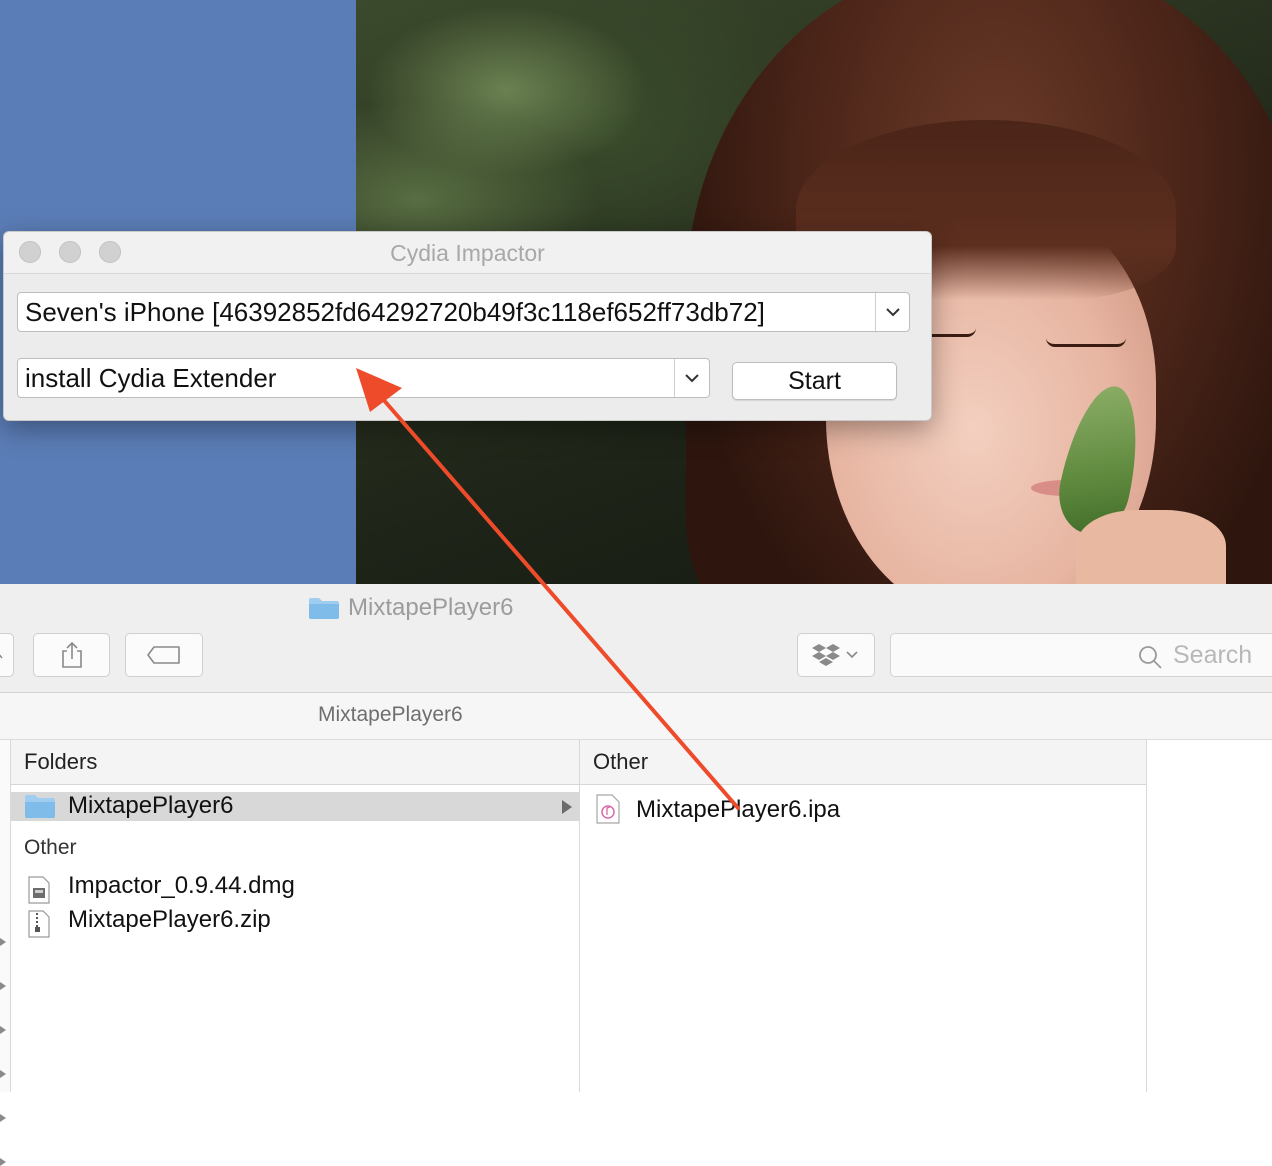 Image resolution: width=1272 pixels, height=1166 pixels. I want to click on column-header: Other, so click(863, 762).